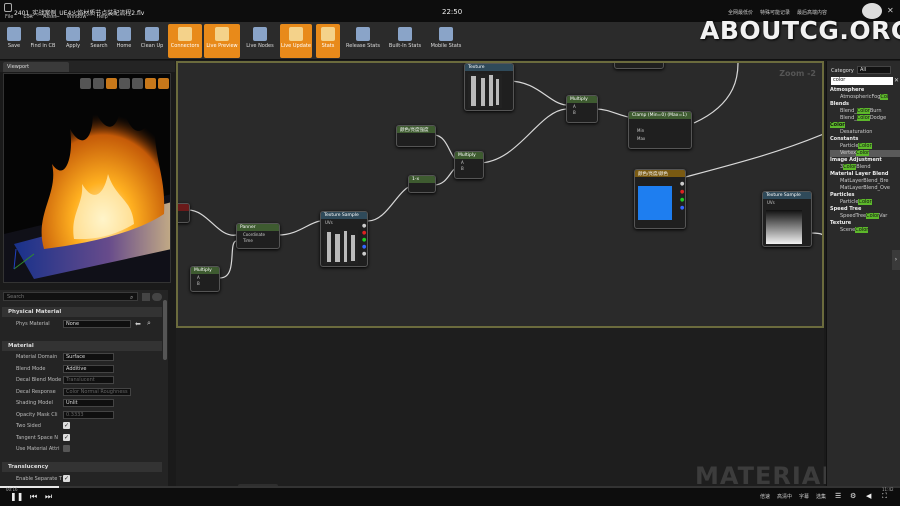 Image resolution: width=900 pixels, height=506 pixels. I want to click on live-nodes-button: Live Nodes, so click(260, 41).